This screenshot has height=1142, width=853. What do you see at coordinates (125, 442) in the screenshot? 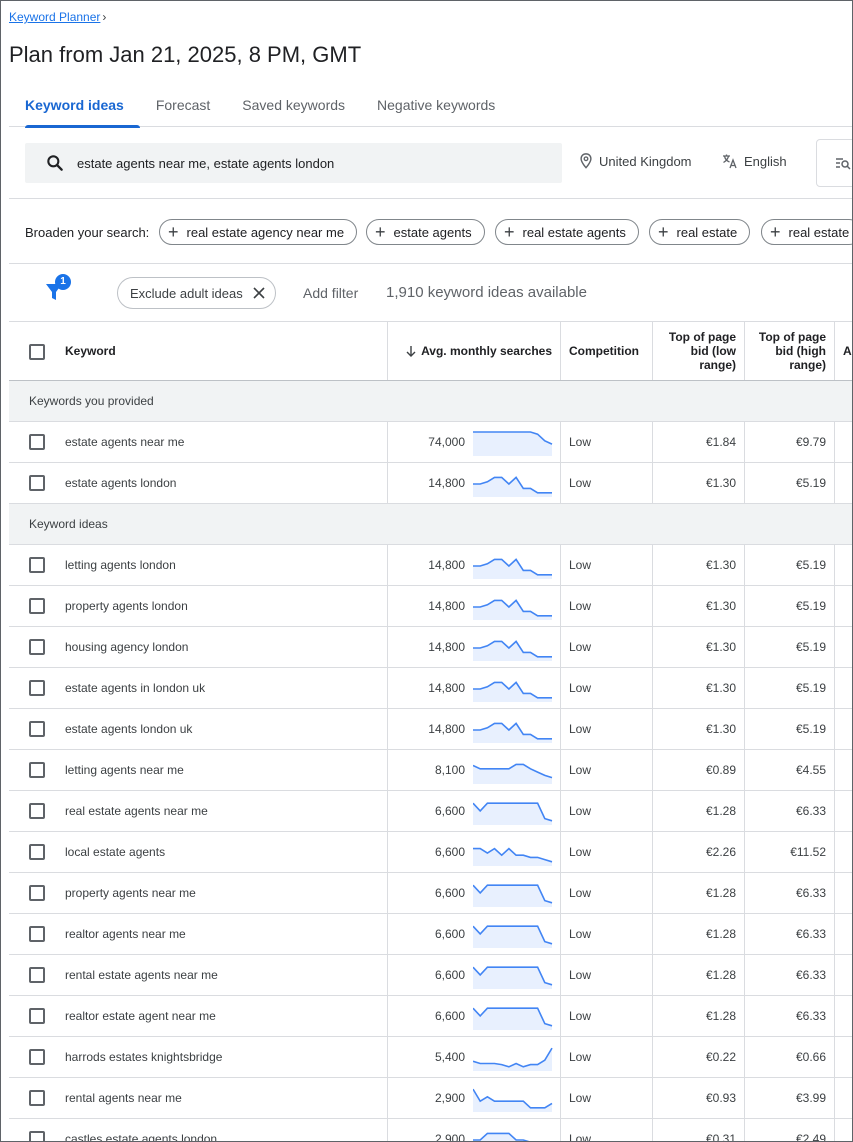
I see `keyword-text: estate agents near me` at bounding box center [125, 442].